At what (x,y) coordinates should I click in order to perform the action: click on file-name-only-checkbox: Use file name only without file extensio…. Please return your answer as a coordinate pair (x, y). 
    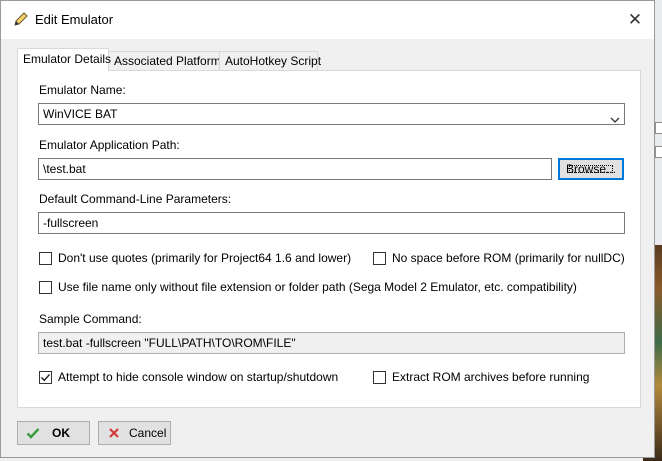
    Looking at the image, I should click on (308, 287).